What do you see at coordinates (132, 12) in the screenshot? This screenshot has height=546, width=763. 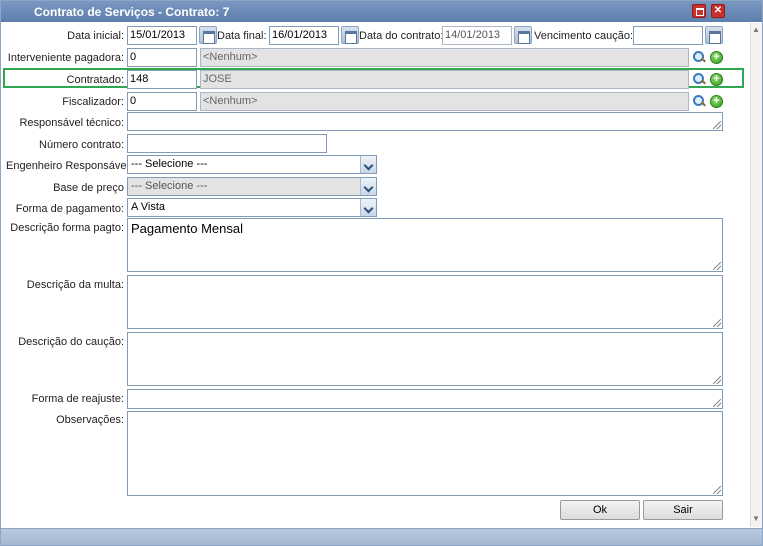 I see `window-title: Contrato de Serviços - Contrato: 7` at bounding box center [132, 12].